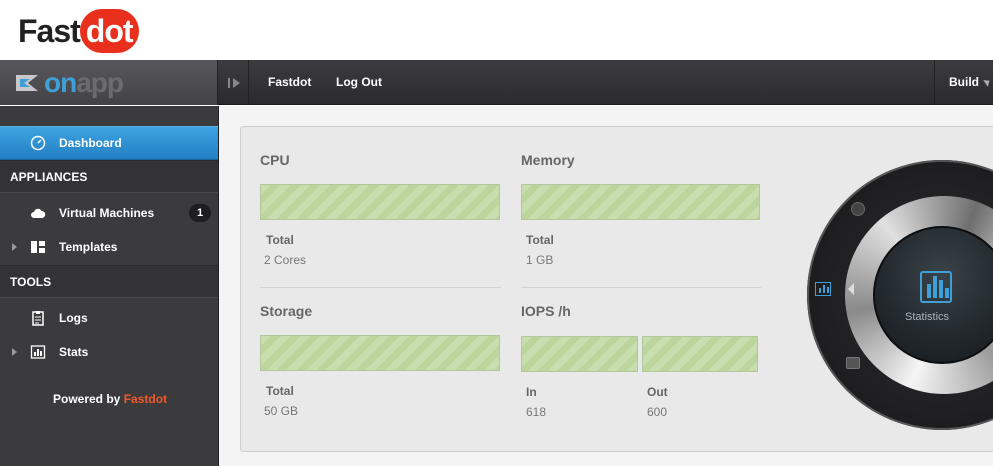 This screenshot has width=993, height=466. What do you see at coordinates (38, 247) in the screenshot?
I see `templates-icon` at bounding box center [38, 247].